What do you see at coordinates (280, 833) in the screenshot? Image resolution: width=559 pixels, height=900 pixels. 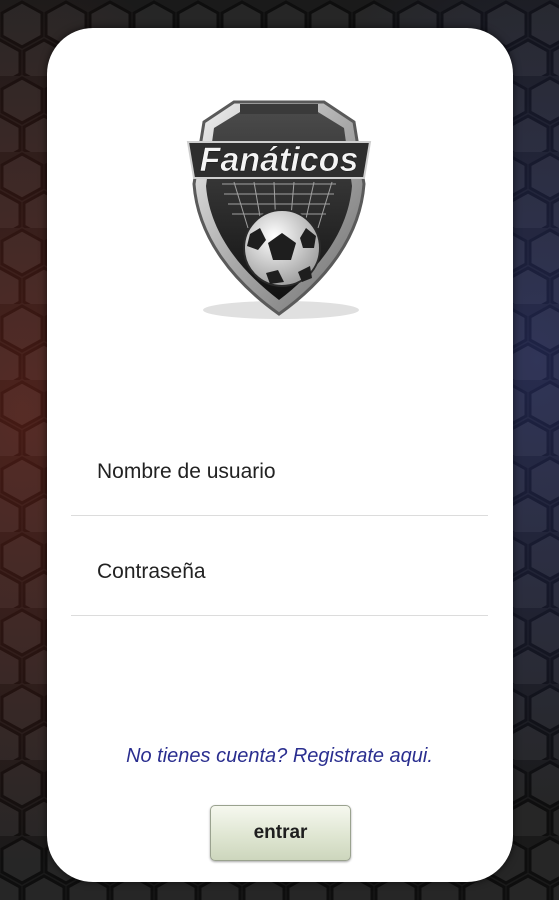 I see `enter-button: entrar` at bounding box center [280, 833].